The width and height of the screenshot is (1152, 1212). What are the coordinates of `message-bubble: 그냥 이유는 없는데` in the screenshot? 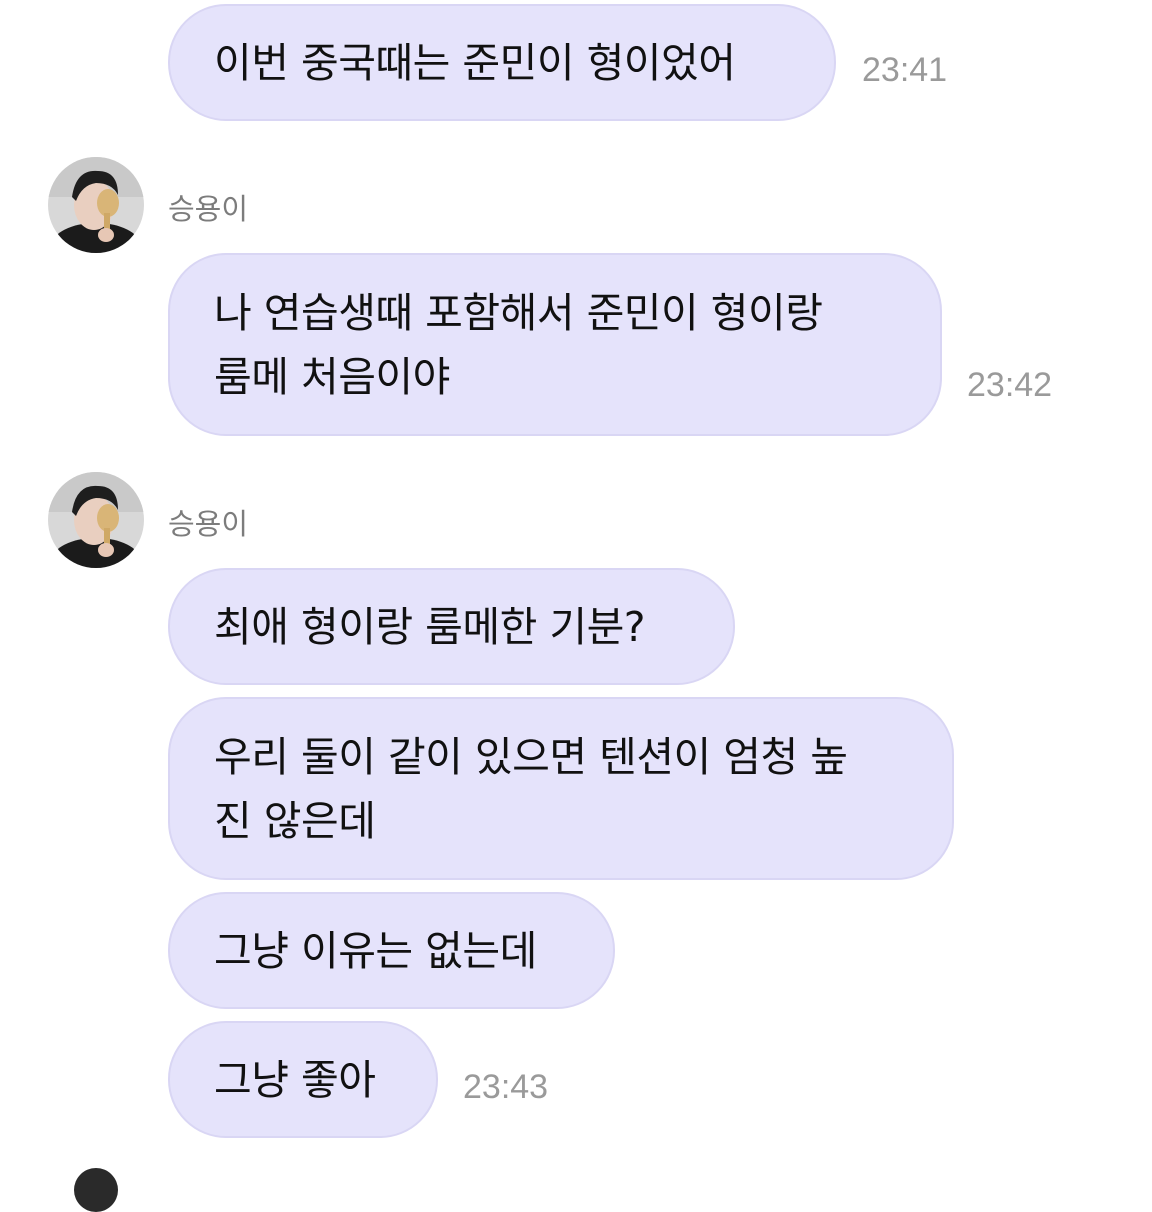 It's located at (391, 950).